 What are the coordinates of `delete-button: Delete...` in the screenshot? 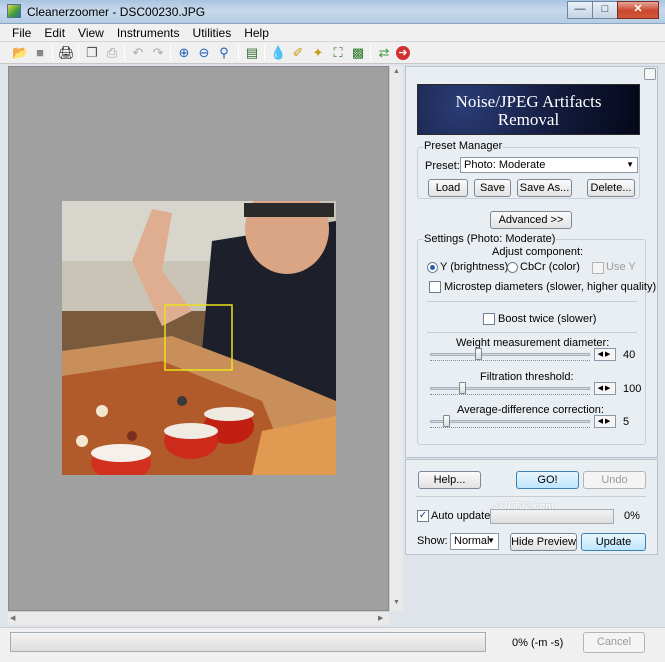 It's located at (611, 188).